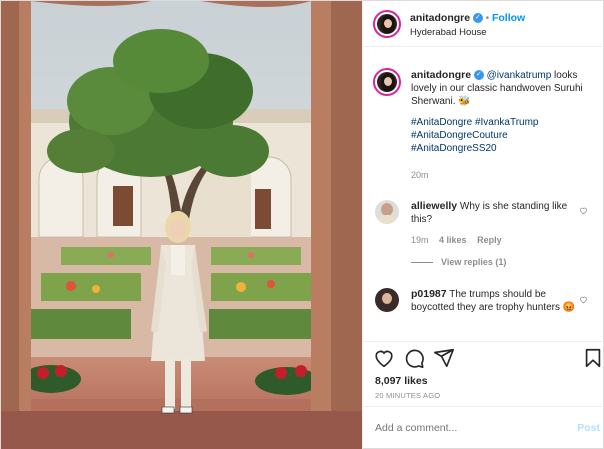  Describe the element at coordinates (448, 32) in the screenshot. I see `post-location: Hyderabad House` at that location.